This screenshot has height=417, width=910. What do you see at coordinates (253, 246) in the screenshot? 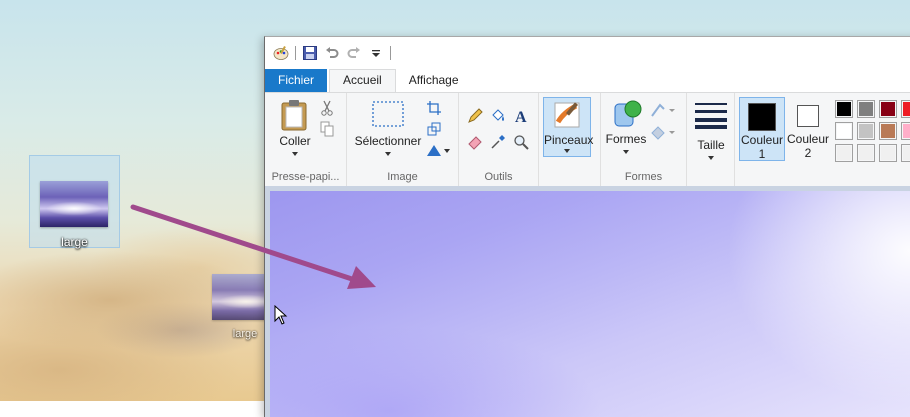
I see `drag-arrow-annotation` at bounding box center [253, 246].